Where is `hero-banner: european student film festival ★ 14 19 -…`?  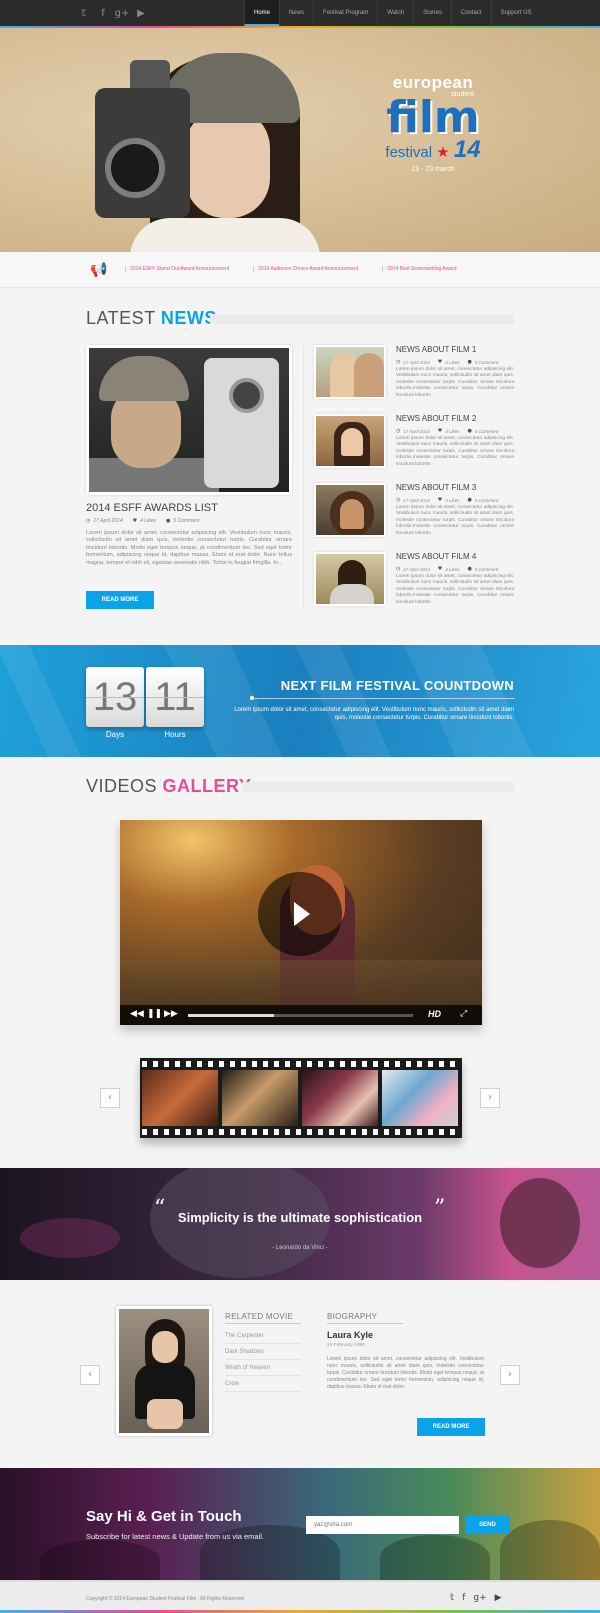 hero-banner: european student film festival ★ 14 19 -… is located at coordinates (300, 140).